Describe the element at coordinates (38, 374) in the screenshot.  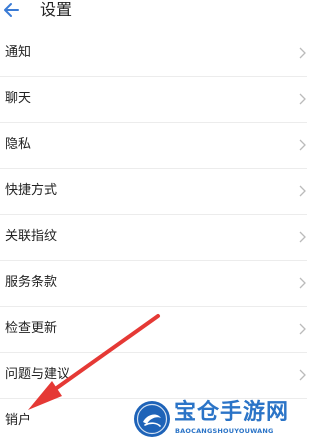
I see `settings-item-label: 问题与建议` at that location.